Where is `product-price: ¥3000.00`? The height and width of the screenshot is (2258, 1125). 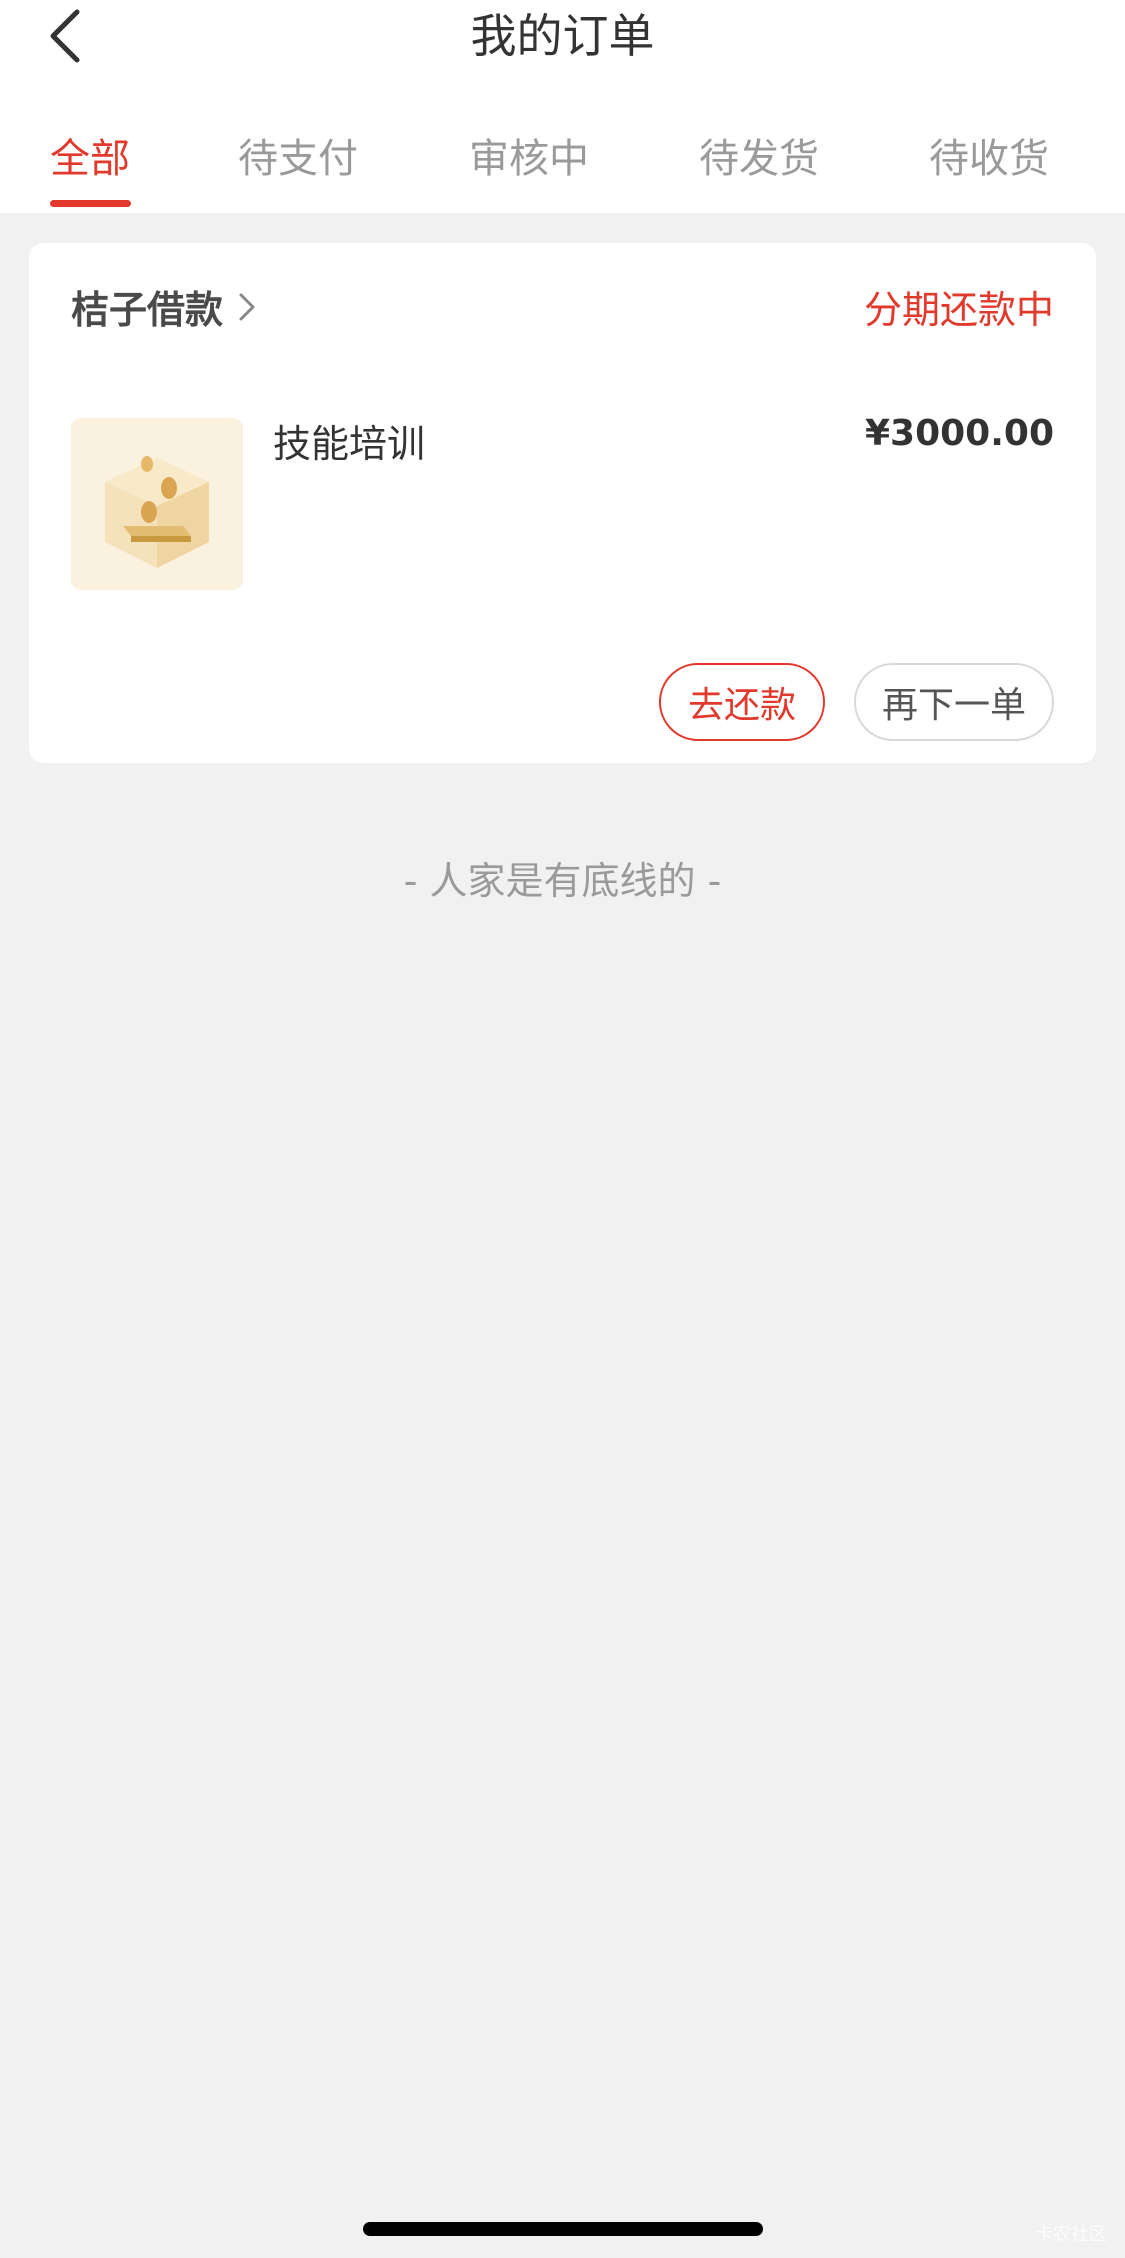
product-price: ¥3000.00 is located at coordinates (959, 433).